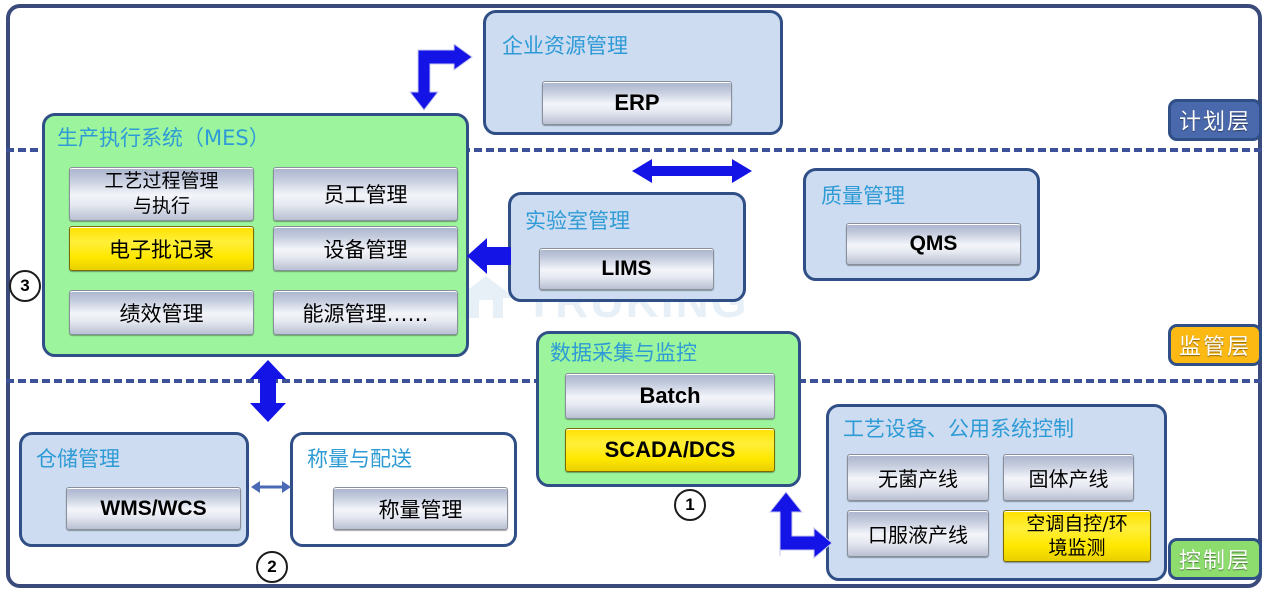 The image size is (1280, 596). I want to click on chip-hvac-environment-monitoring: 空调自控/环 境监测, so click(1077, 536).